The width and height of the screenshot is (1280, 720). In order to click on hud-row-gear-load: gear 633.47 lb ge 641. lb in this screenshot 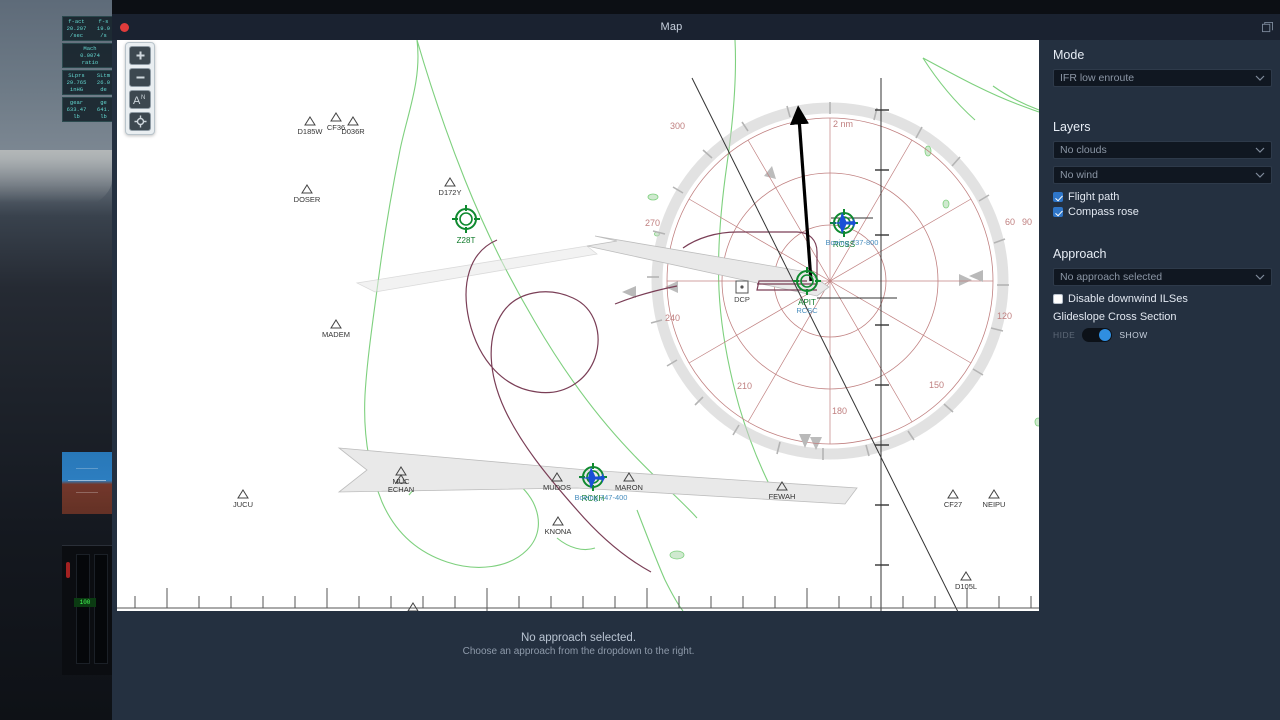, I will do `click(90, 109)`.